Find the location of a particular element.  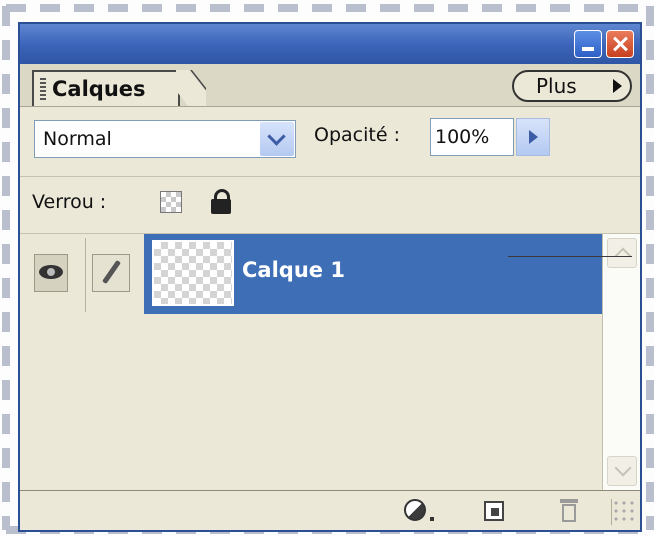

menu-indicator-dot is located at coordinates (432, 519).